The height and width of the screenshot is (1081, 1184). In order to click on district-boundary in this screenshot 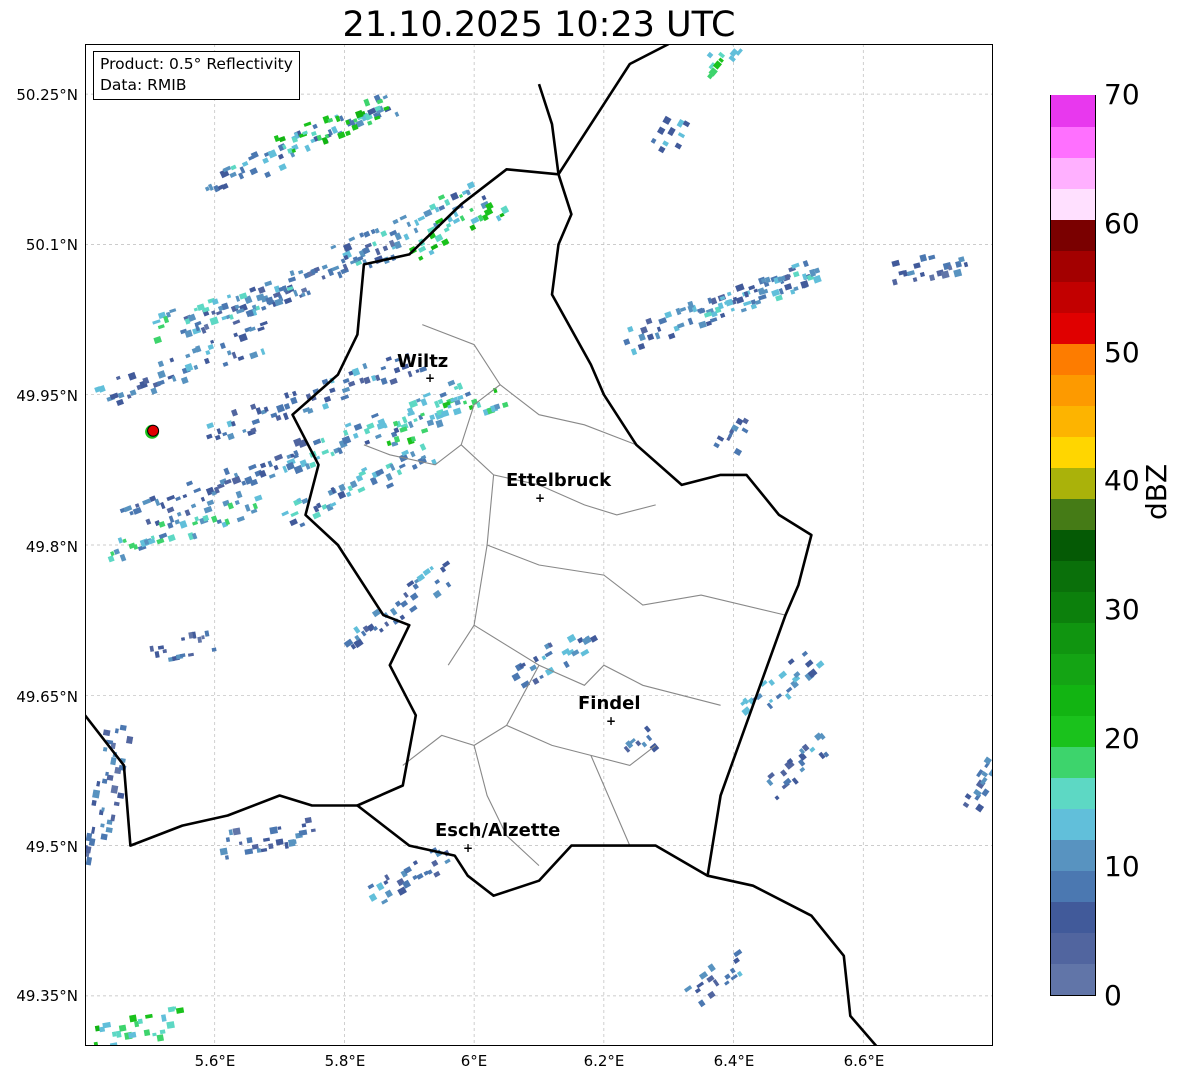, I will do `click(610, 800)`.